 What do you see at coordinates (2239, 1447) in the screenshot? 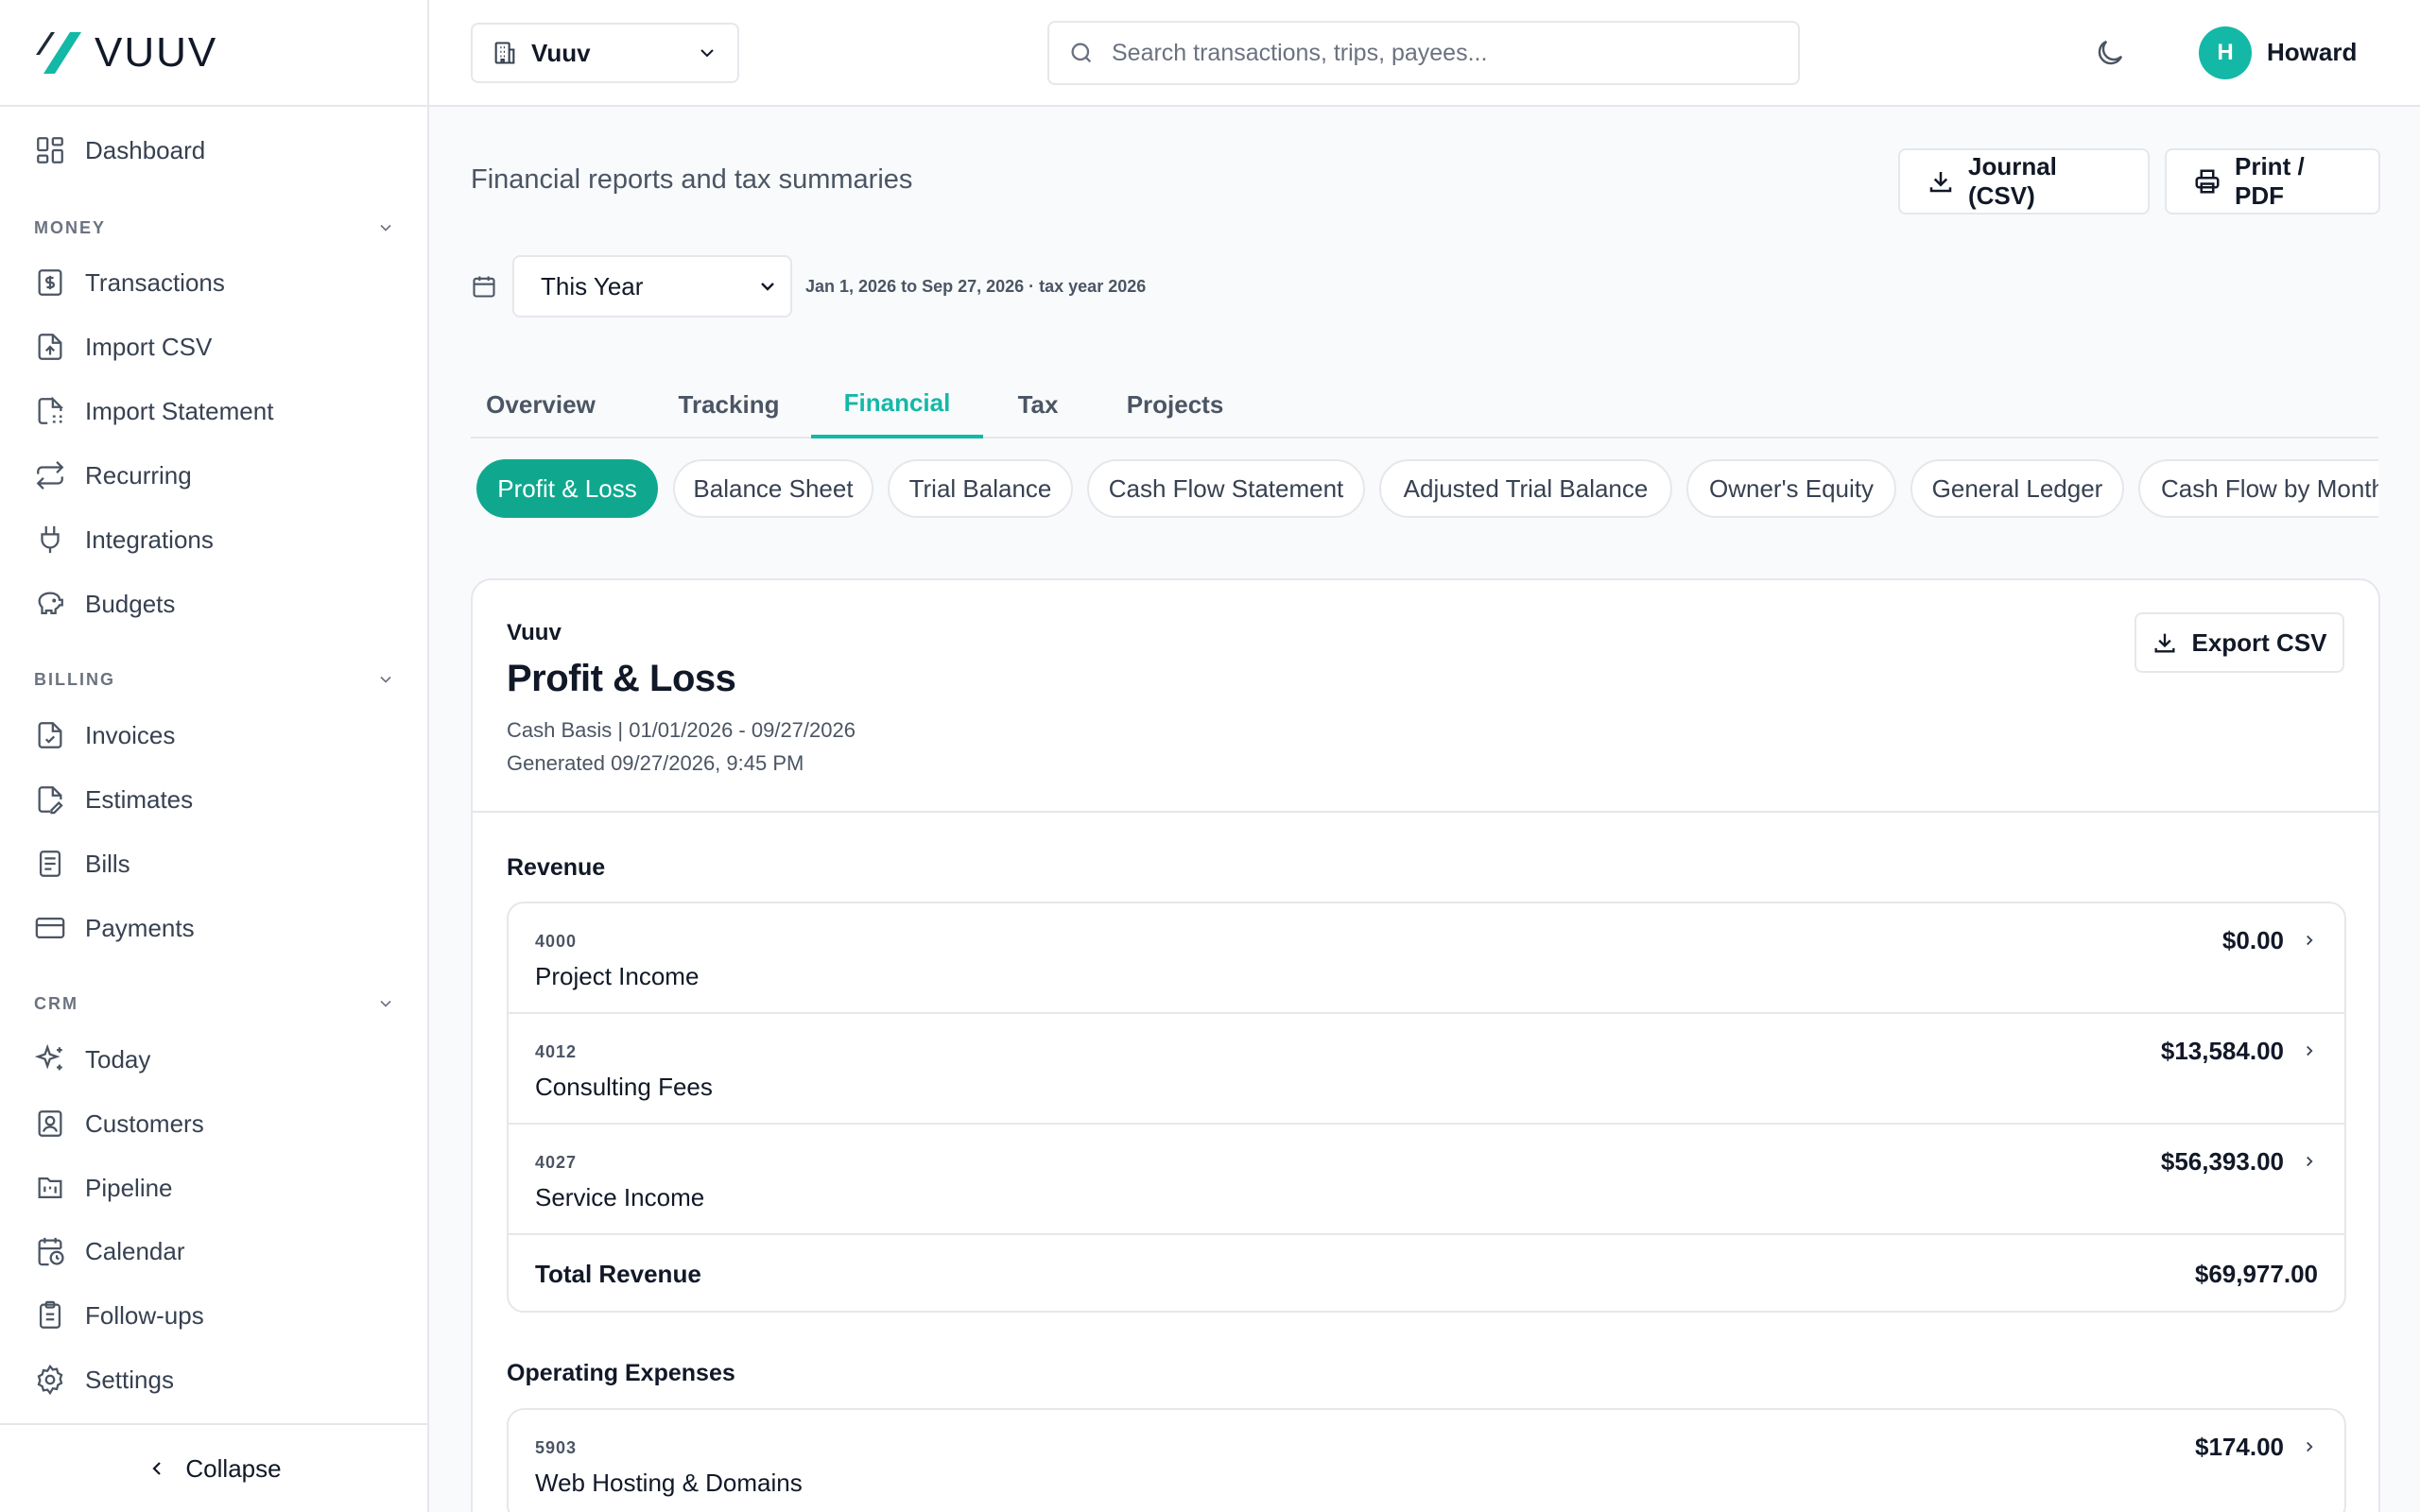
I see `account-amount: $174.00` at bounding box center [2239, 1447].